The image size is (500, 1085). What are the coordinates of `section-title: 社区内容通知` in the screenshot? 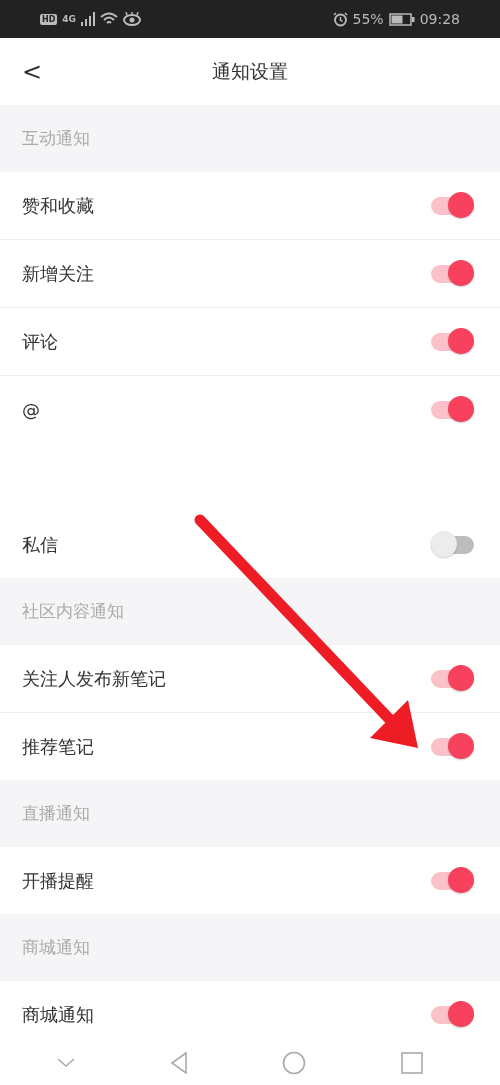 It's located at (73, 611).